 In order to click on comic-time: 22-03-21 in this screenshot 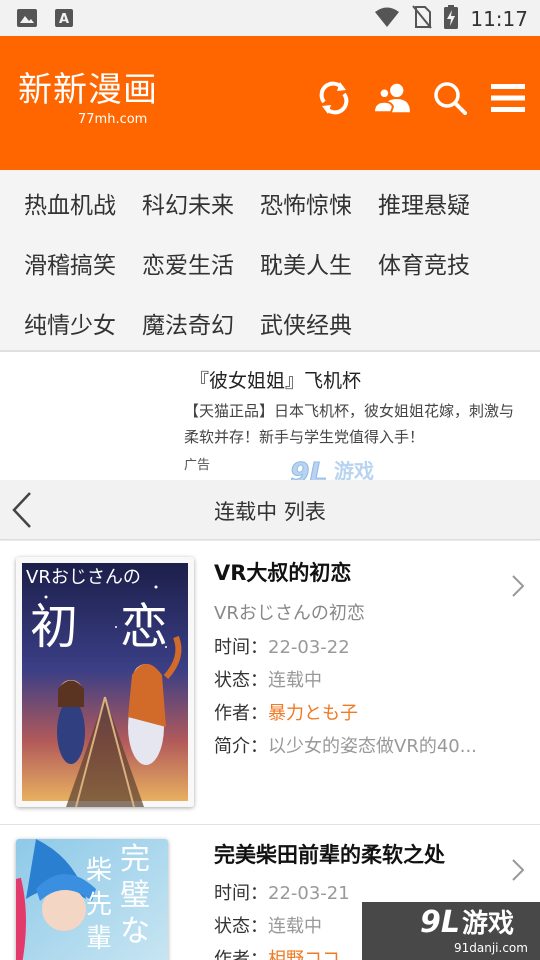, I will do `click(309, 893)`.